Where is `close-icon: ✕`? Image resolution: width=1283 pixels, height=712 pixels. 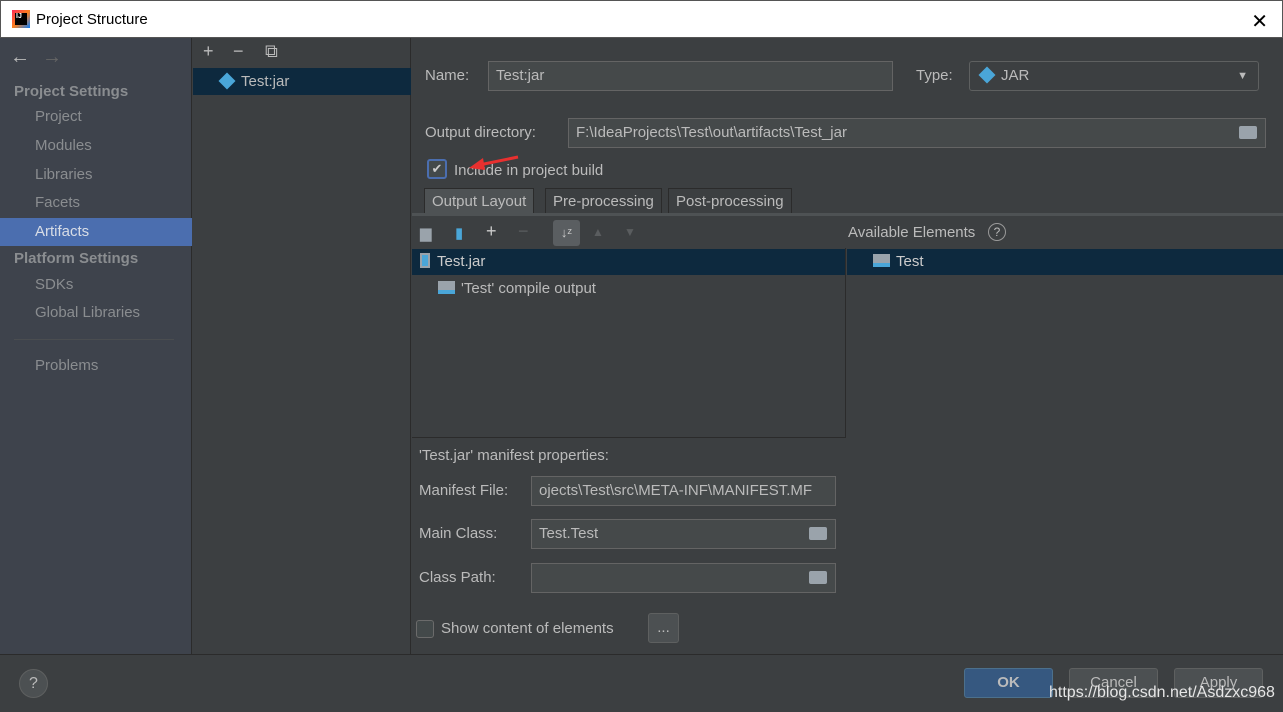
close-icon: ✕ is located at coordinates (1259, 21).